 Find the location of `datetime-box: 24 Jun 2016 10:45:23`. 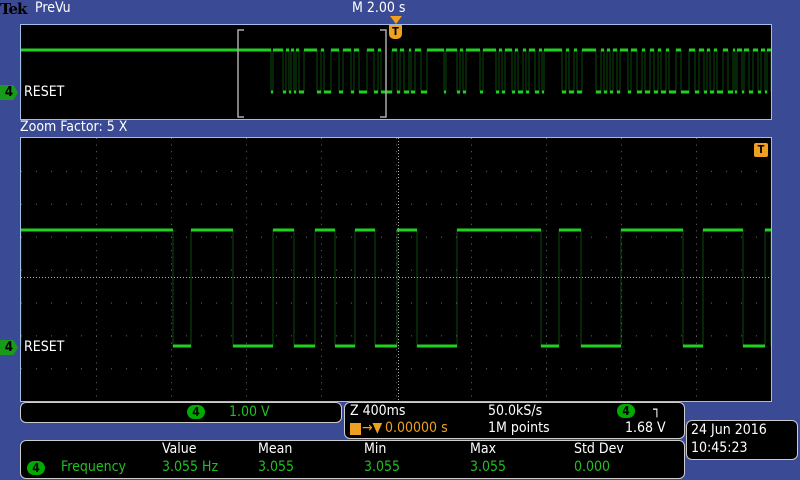

datetime-box: 24 Jun 2016 10:45:23 is located at coordinates (742, 440).